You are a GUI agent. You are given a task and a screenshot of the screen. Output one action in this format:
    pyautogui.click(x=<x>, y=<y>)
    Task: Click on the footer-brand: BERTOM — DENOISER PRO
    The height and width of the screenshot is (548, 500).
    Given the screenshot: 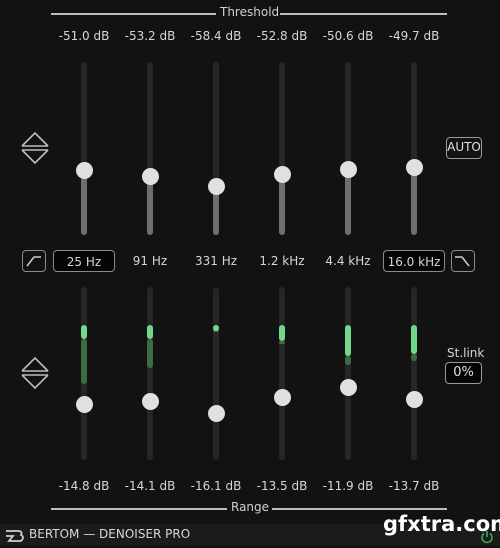 What is the action you would take?
    pyautogui.click(x=110, y=534)
    